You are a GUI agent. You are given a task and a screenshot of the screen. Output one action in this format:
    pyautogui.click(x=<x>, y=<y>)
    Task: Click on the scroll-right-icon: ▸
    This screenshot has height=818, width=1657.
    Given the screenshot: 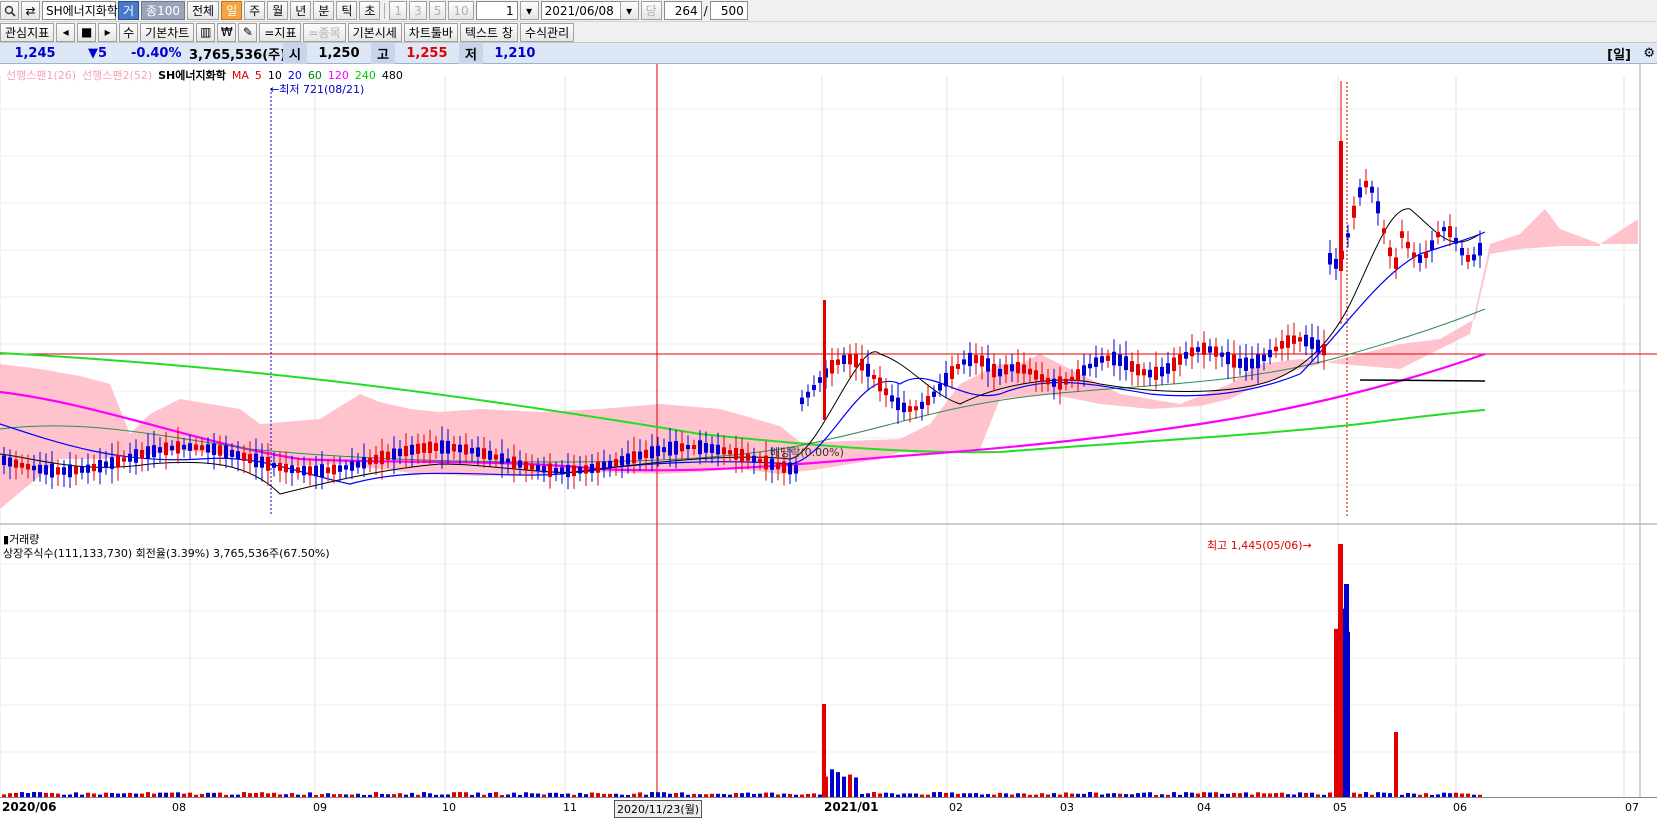 What is the action you would take?
    pyautogui.click(x=108, y=32)
    